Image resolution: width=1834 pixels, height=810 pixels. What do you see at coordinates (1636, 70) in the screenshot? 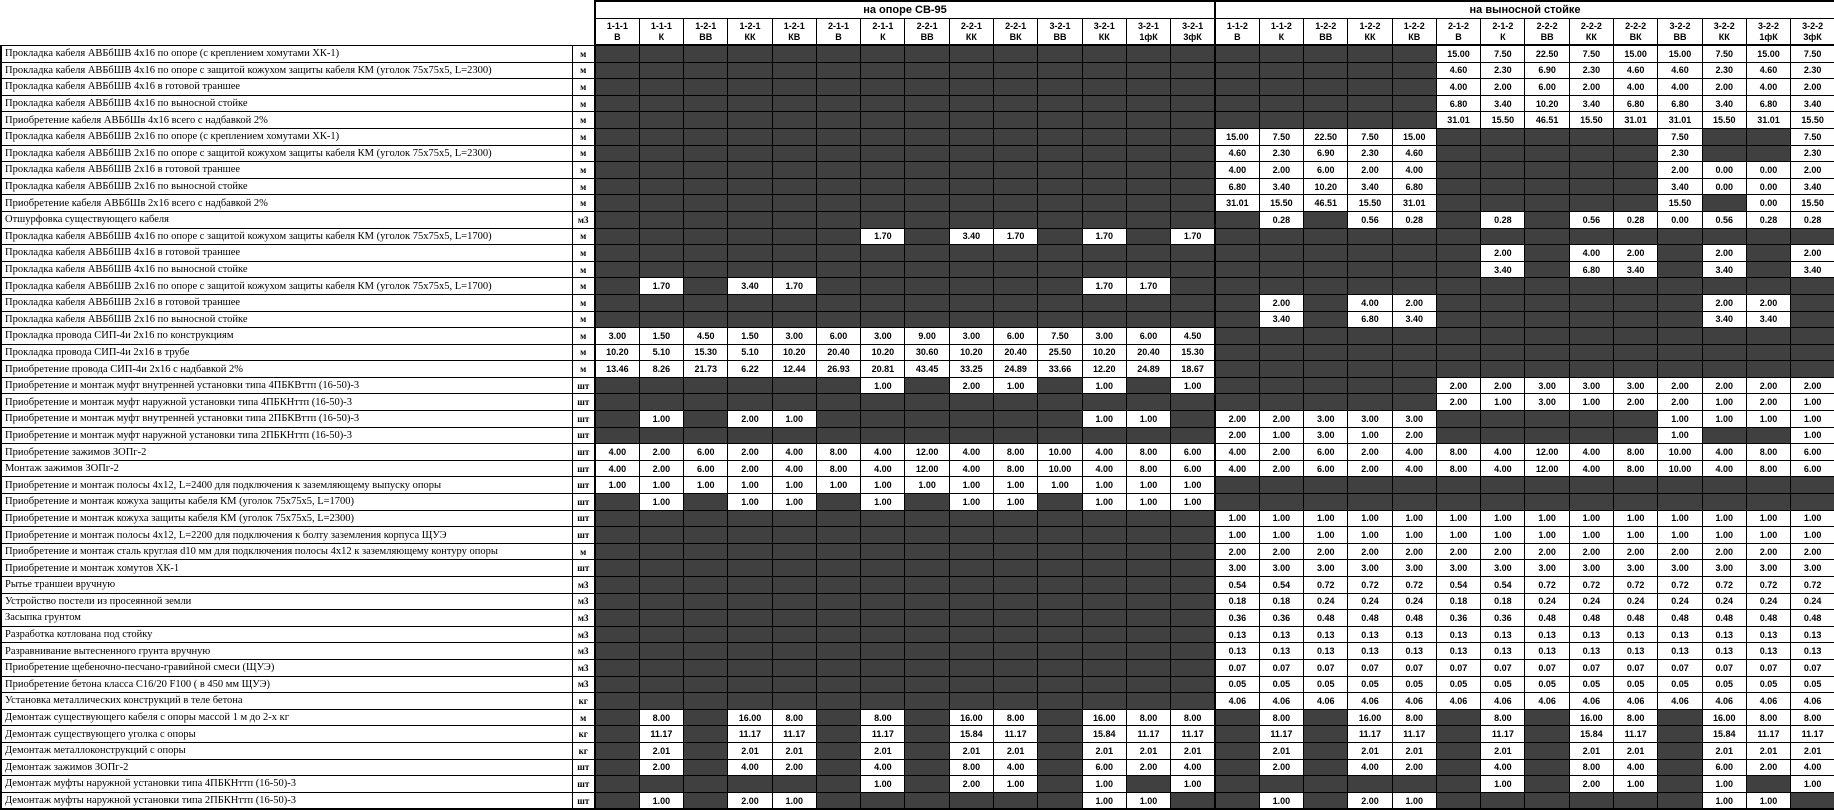
I see `quantity-cell: 4.60` at bounding box center [1636, 70].